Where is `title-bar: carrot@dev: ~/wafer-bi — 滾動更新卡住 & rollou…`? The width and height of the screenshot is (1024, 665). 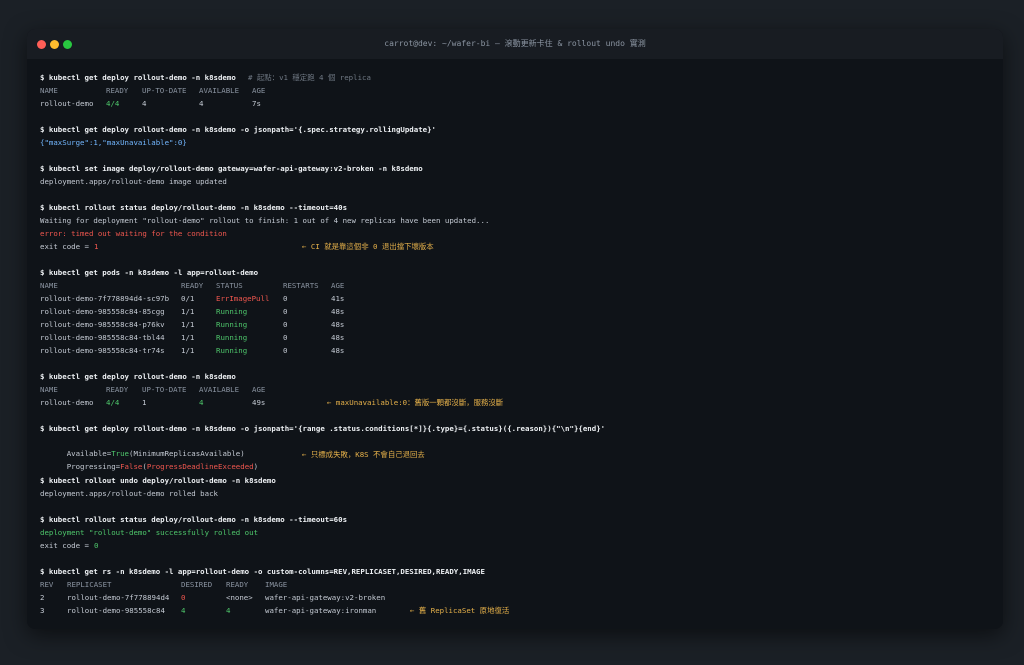
title-bar: carrot@dev: ~/wafer-bi — 滾動更新卡住 & rollou… is located at coordinates (515, 44).